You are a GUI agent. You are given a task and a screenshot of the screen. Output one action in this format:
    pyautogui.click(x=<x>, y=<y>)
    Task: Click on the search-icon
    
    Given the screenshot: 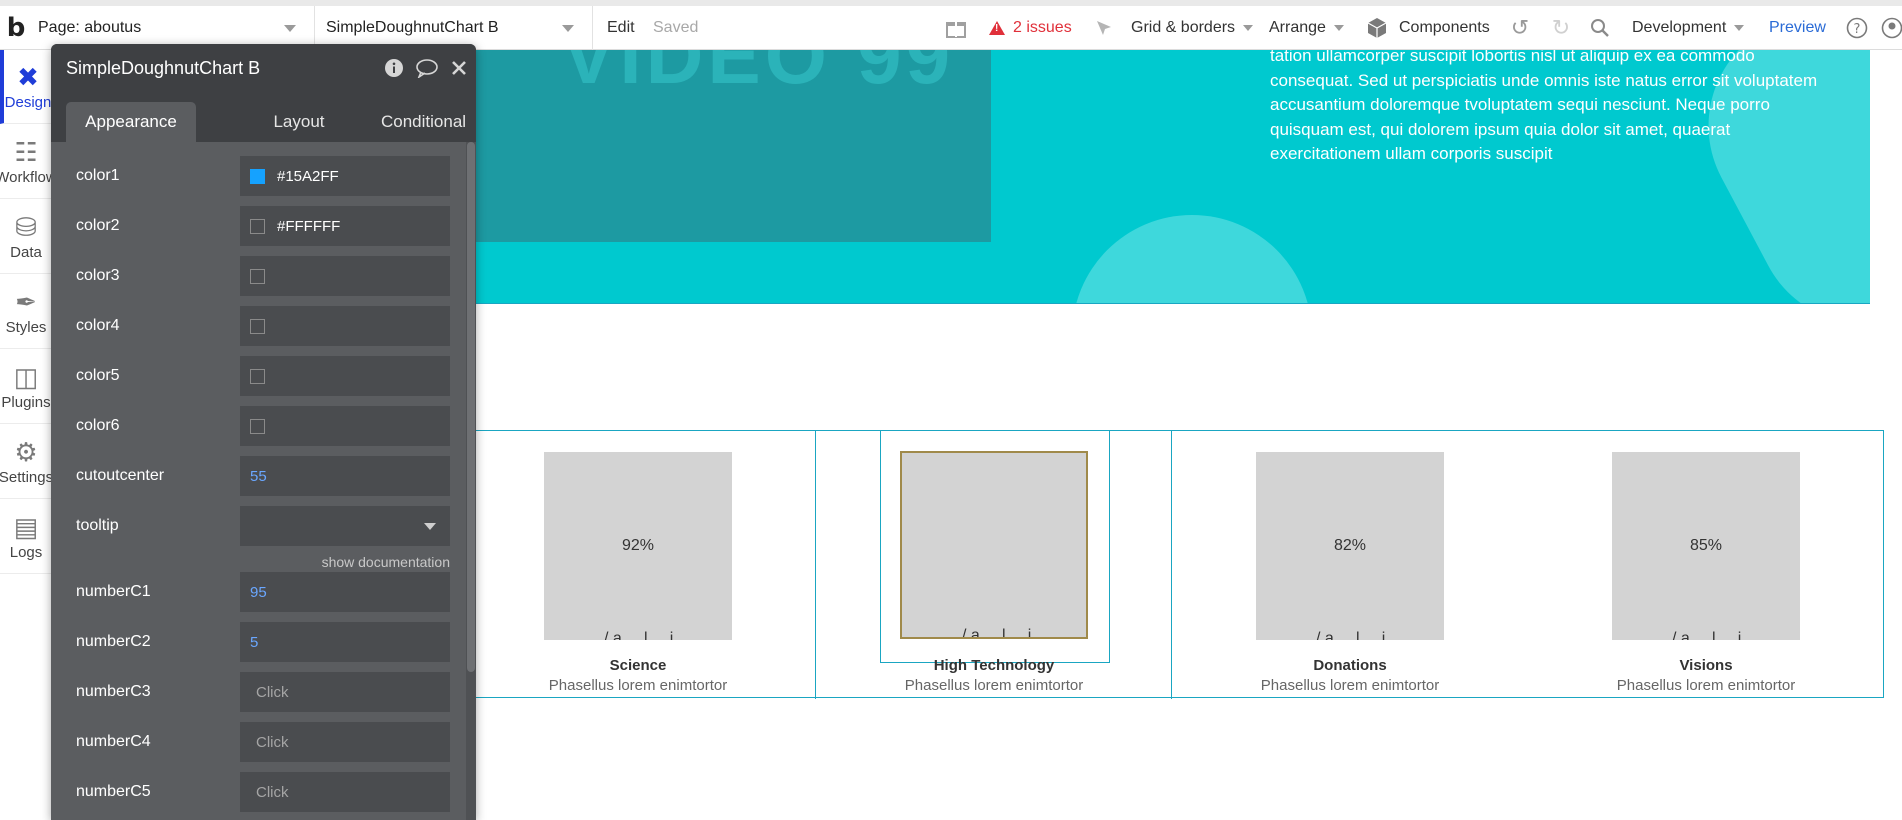 What is the action you would take?
    pyautogui.click(x=1600, y=28)
    